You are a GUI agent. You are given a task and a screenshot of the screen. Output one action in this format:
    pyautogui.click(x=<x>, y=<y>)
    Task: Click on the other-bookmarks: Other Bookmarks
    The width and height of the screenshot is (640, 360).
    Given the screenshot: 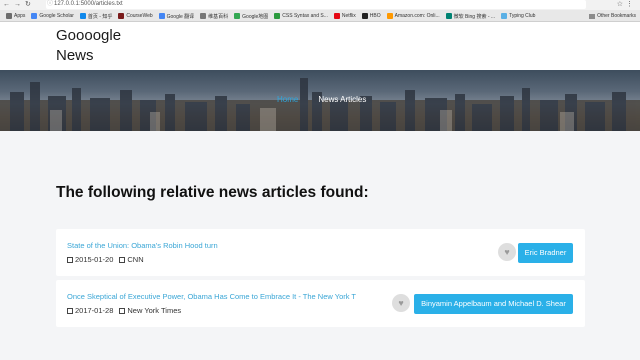 What is the action you would take?
    pyautogui.click(x=612, y=16)
    